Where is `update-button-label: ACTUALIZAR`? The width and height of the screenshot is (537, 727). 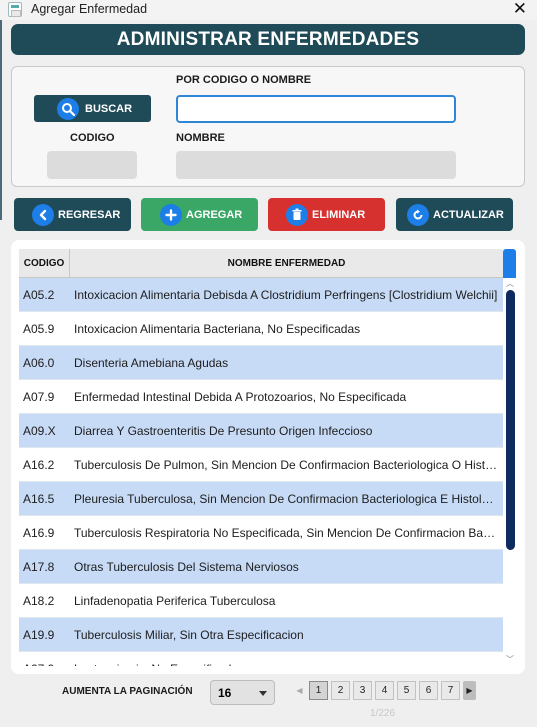 update-button-label: ACTUALIZAR is located at coordinates (468, 214).